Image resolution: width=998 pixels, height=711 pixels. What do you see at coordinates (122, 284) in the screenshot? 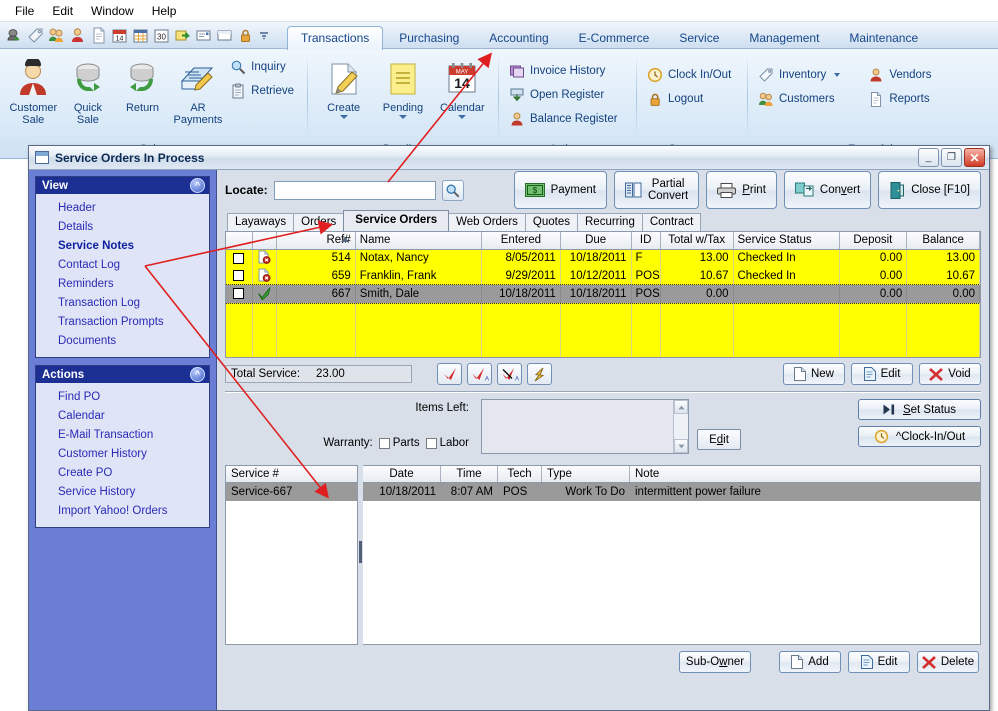
I see `sidebar-item-reminders: Reminders` at bounding box center [122, 284].